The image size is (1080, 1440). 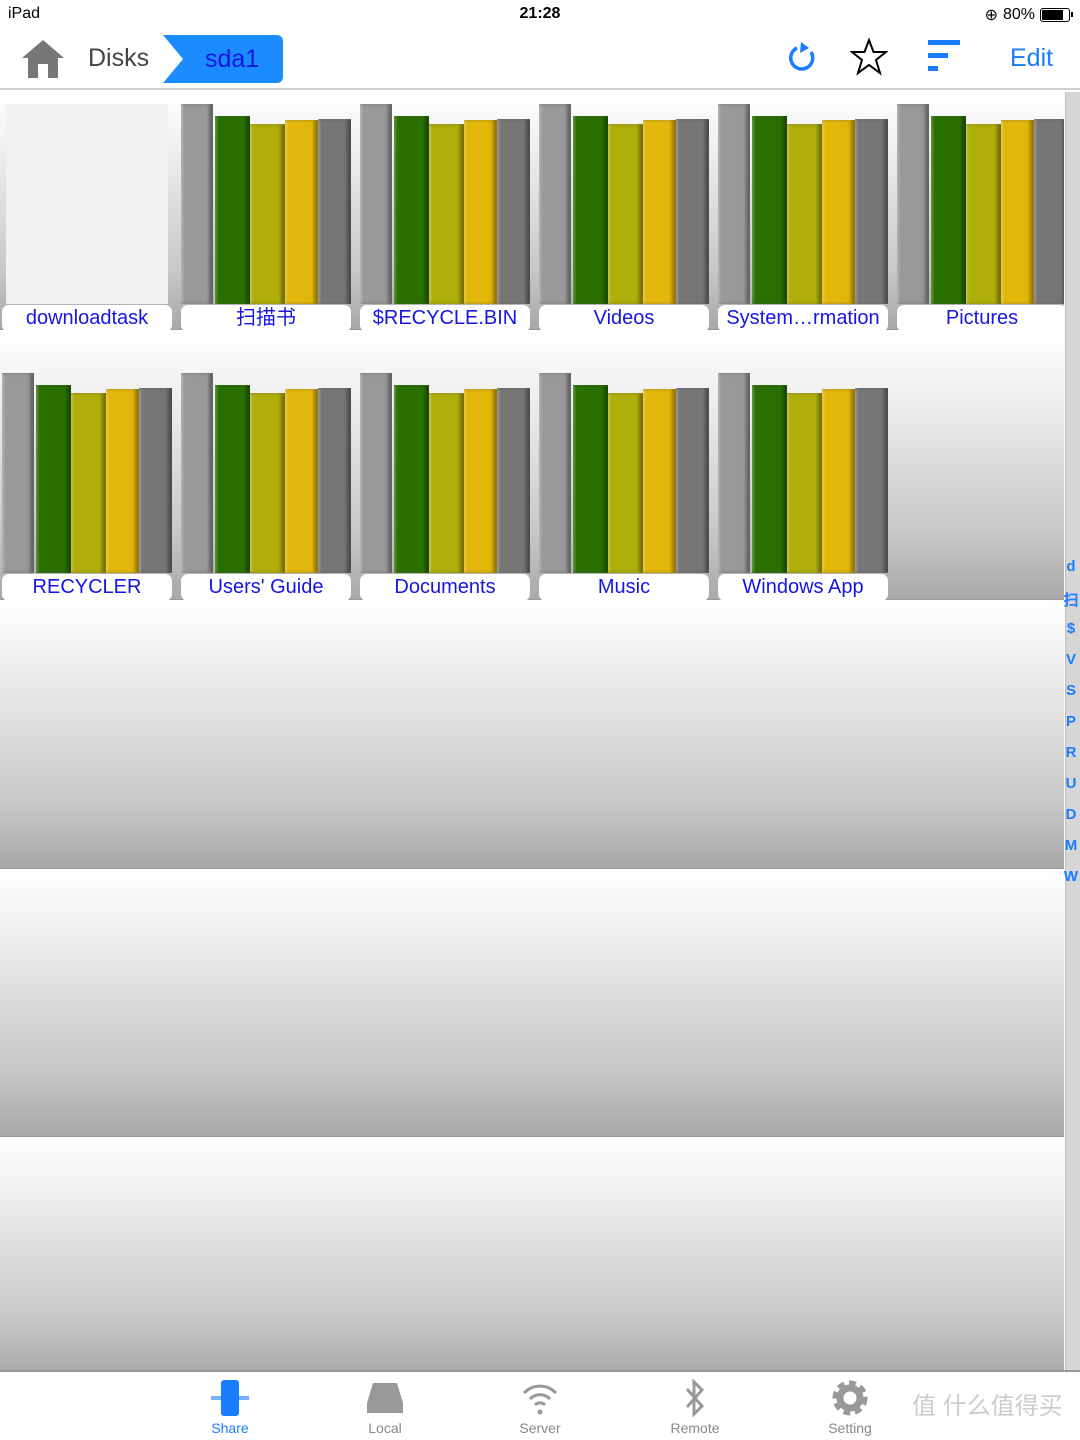 I want to click on folder-label: $RECYCLE.BIN, so click(x=445, y=318).